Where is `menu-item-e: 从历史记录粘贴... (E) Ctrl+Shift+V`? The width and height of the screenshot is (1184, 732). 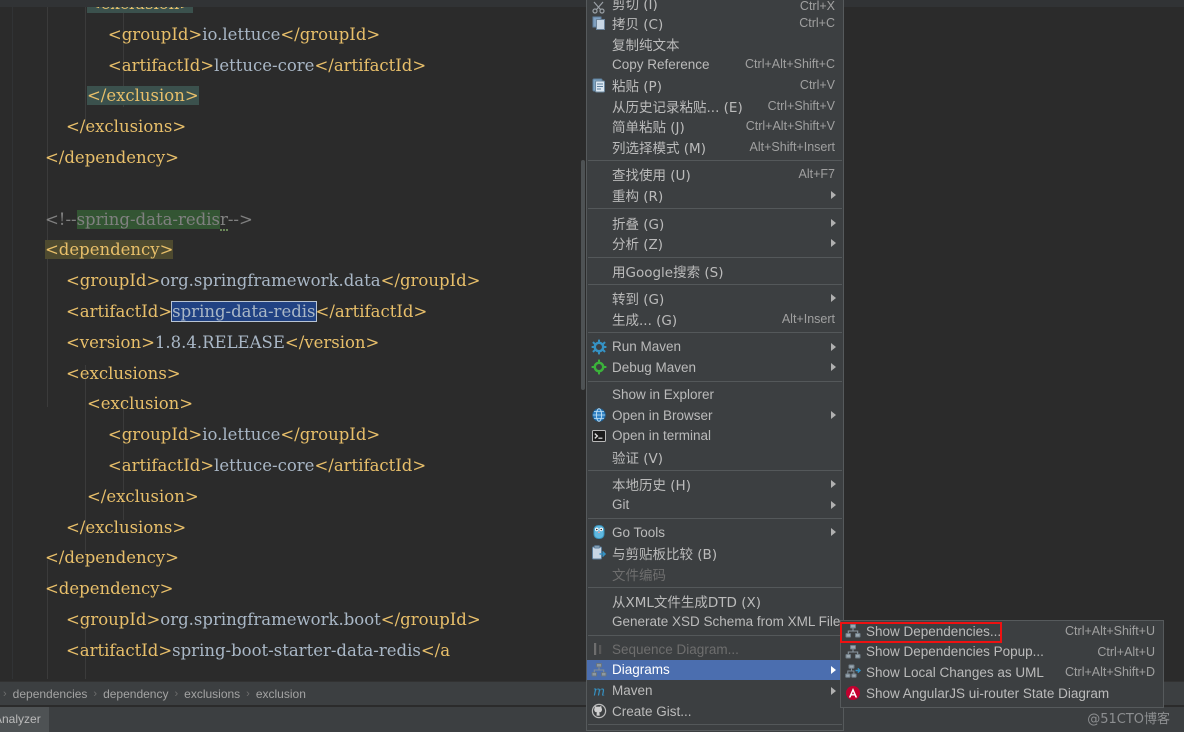 menu-item-e: 从历史记录粘贴... (E) Ctrl+Shift+V is located at coordinates (715, 105).